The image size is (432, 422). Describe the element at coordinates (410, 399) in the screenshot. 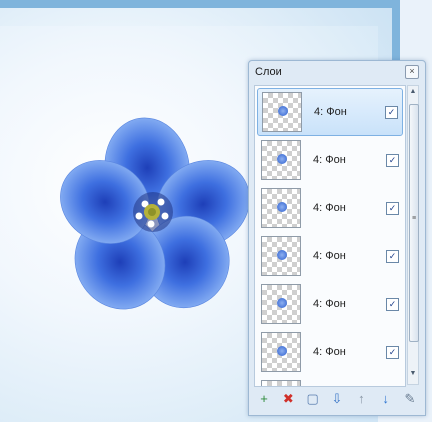

I see `properties-icon: ✎` at that location.